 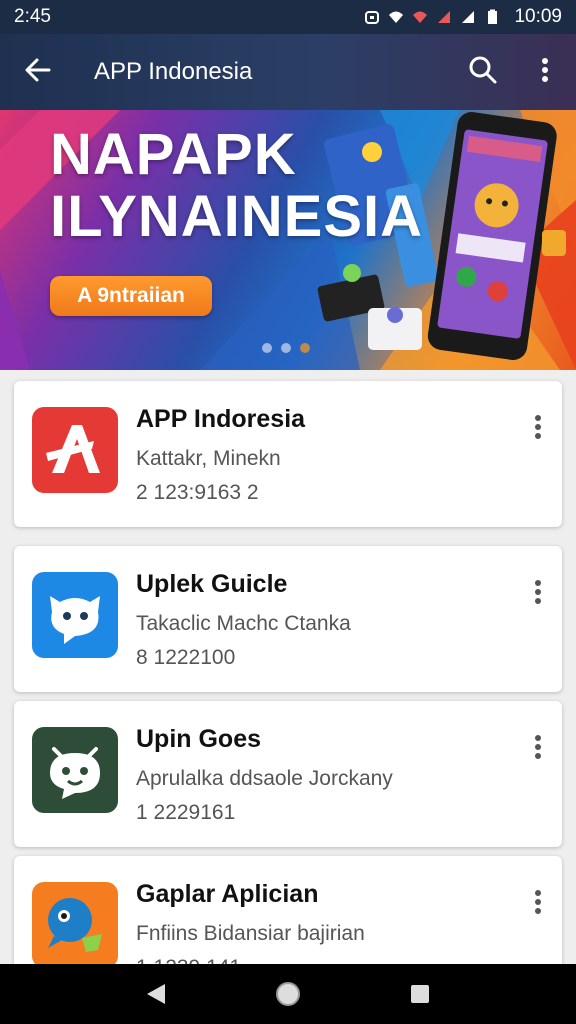 I want to click on status-bar: 2:45 10:09, so click(x=288, y=17).